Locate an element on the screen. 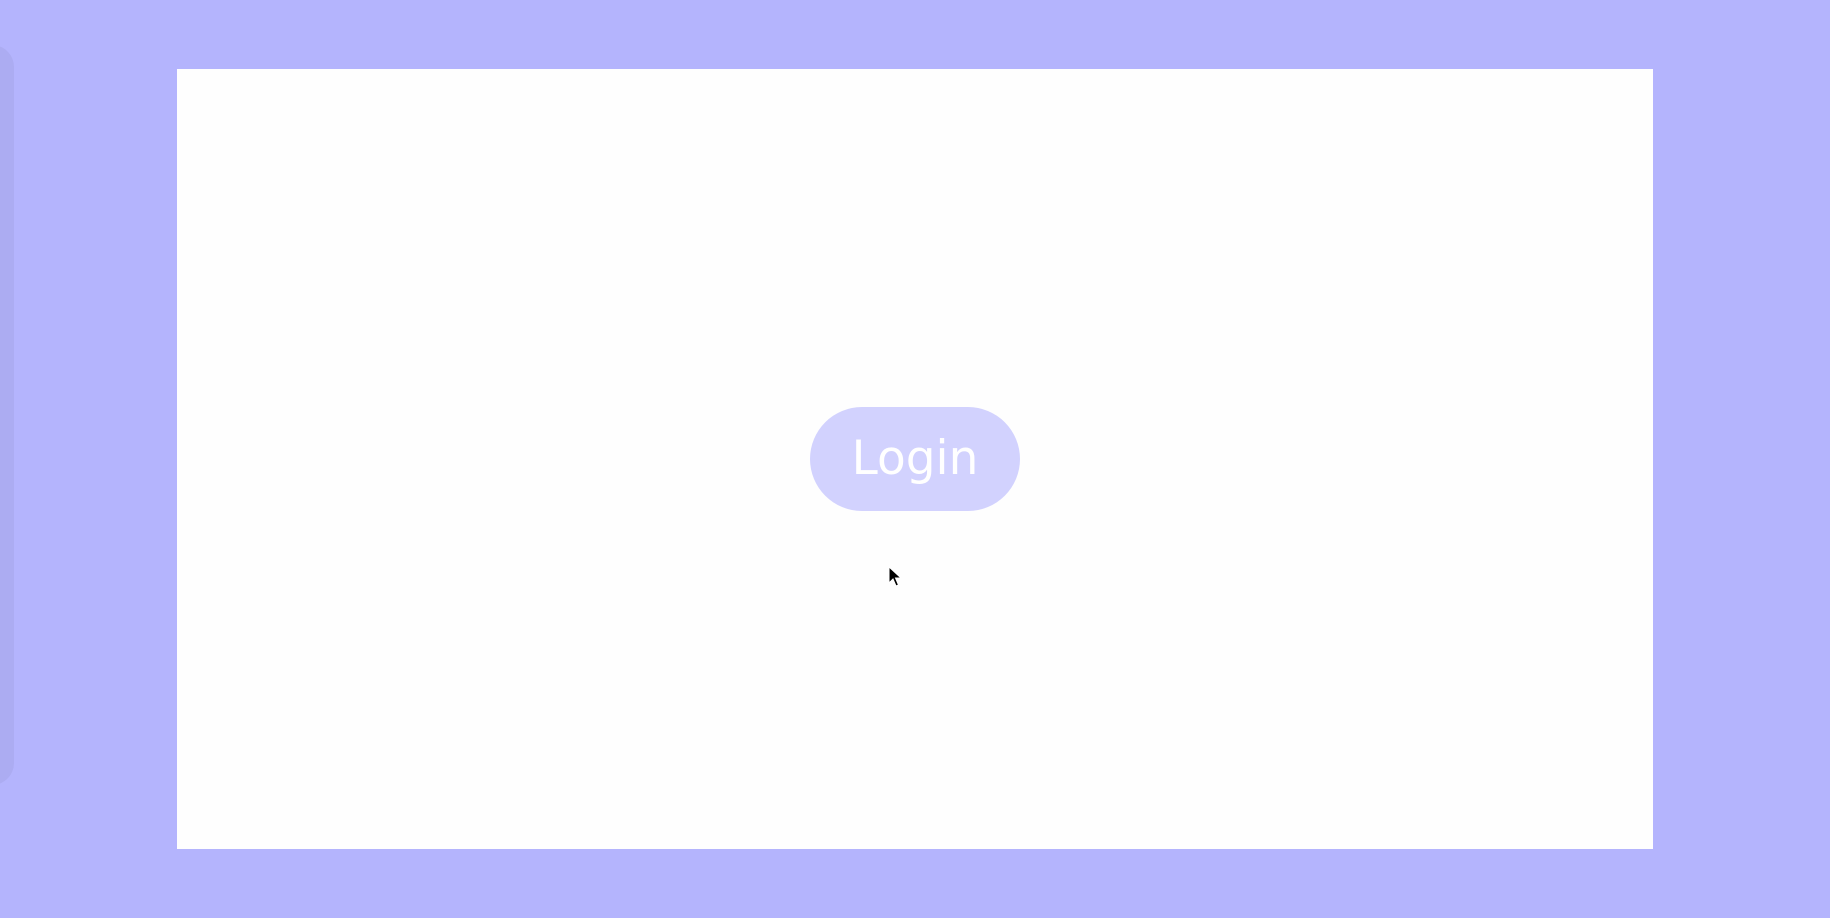  login-button: Login is located at coordinates (915, 459).